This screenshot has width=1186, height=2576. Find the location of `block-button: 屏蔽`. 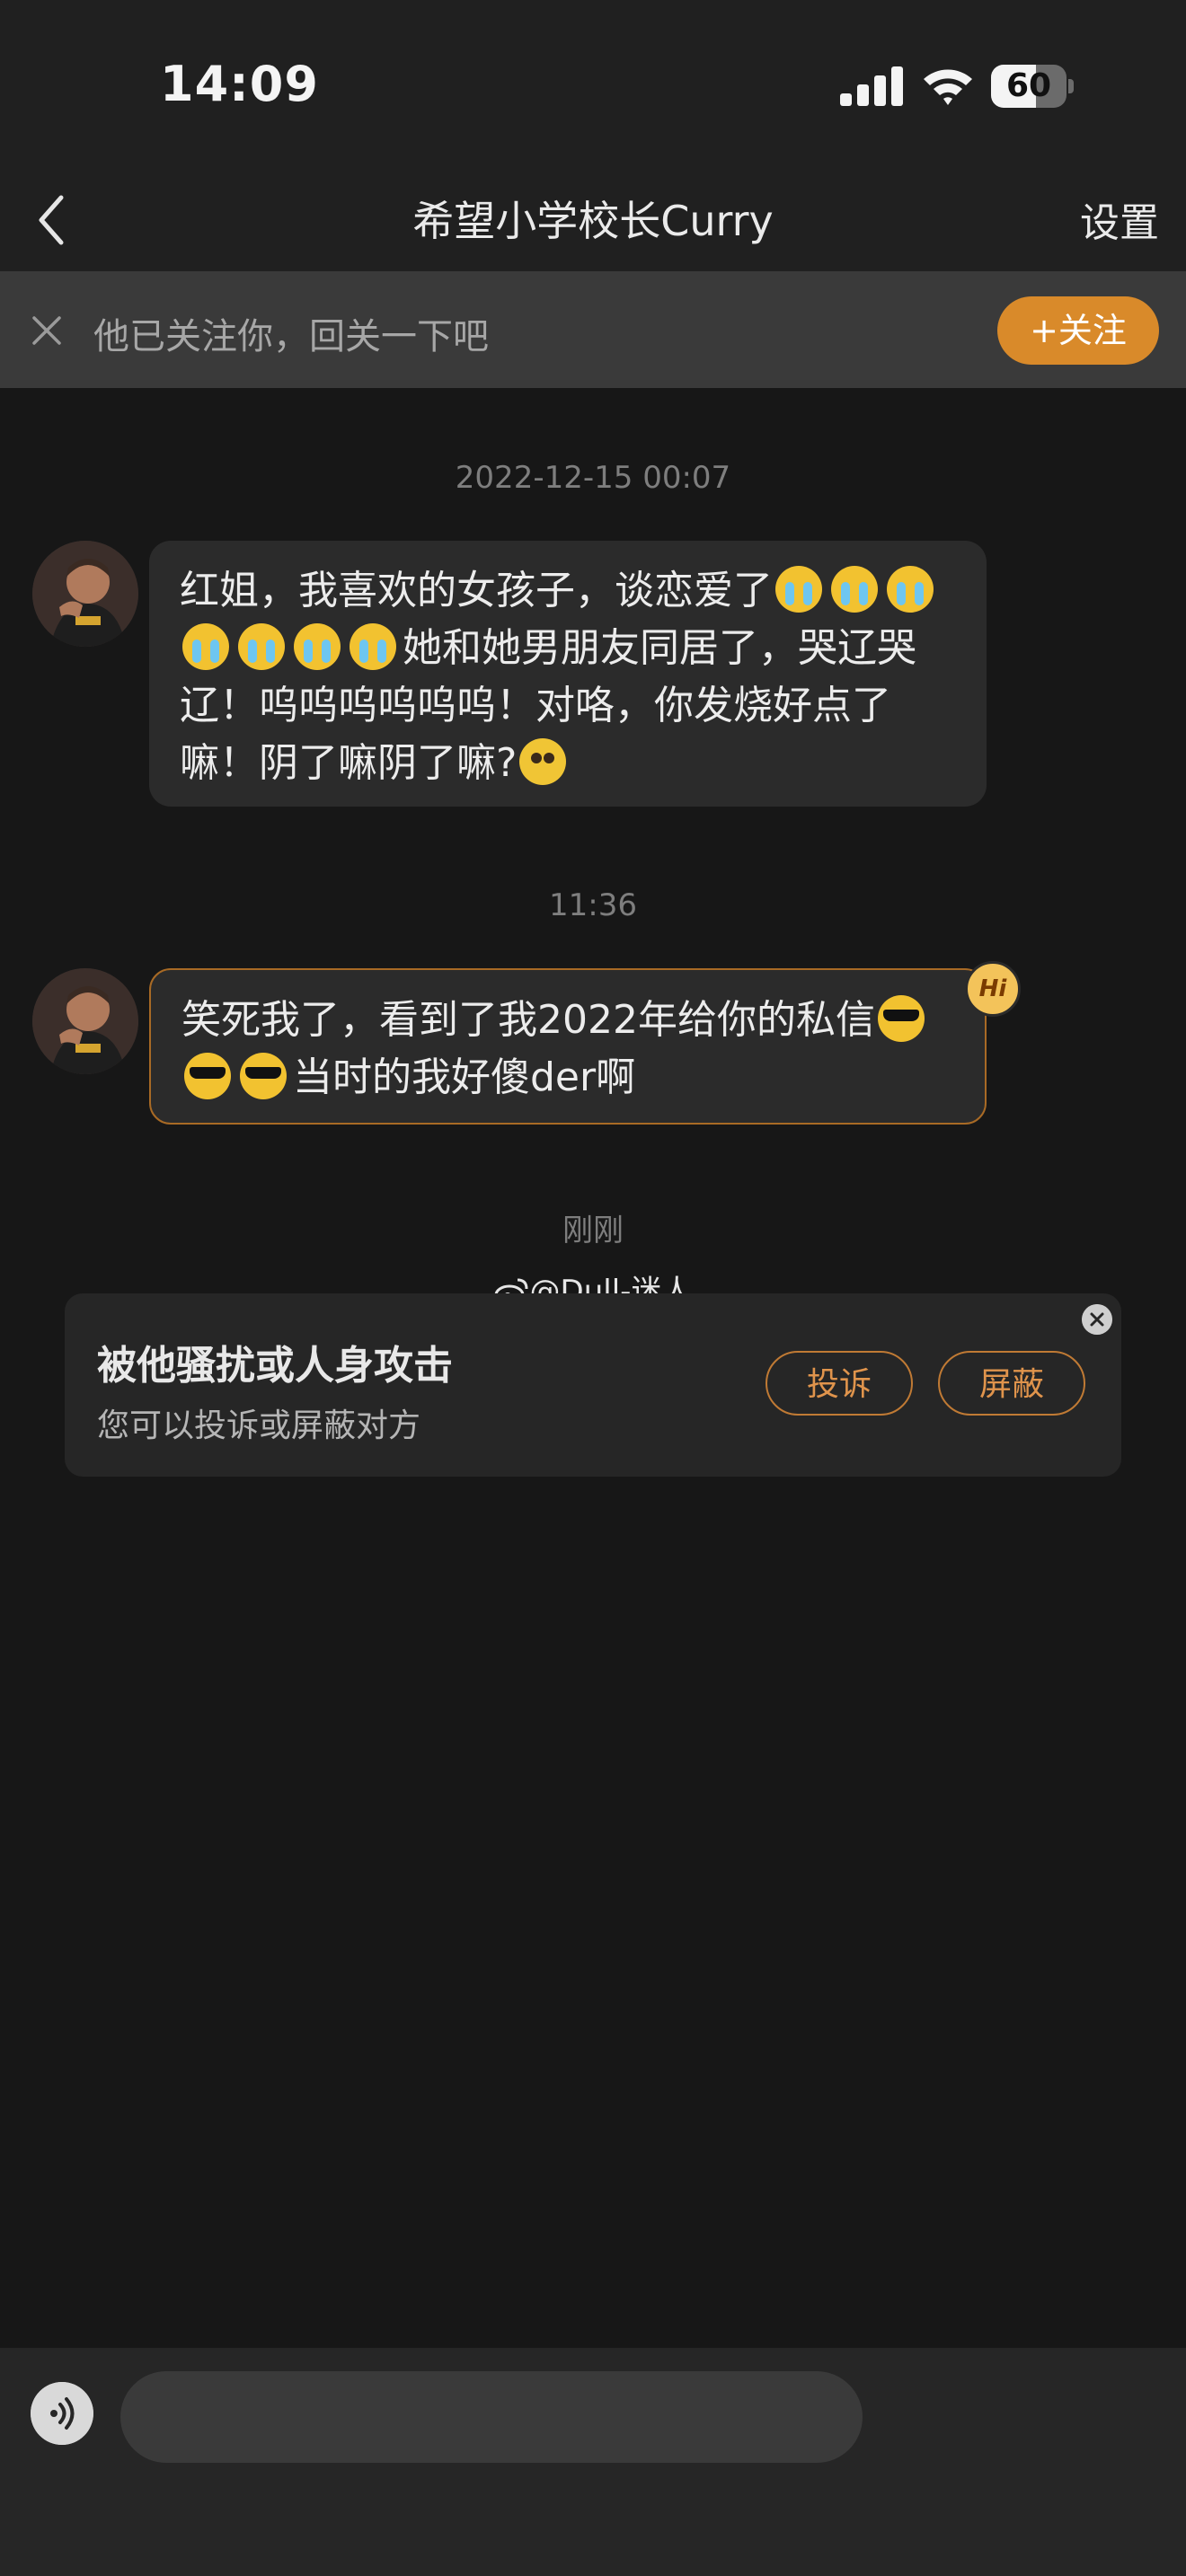

block-button: 屏蔽 is located at coordinates (1011, 1383).